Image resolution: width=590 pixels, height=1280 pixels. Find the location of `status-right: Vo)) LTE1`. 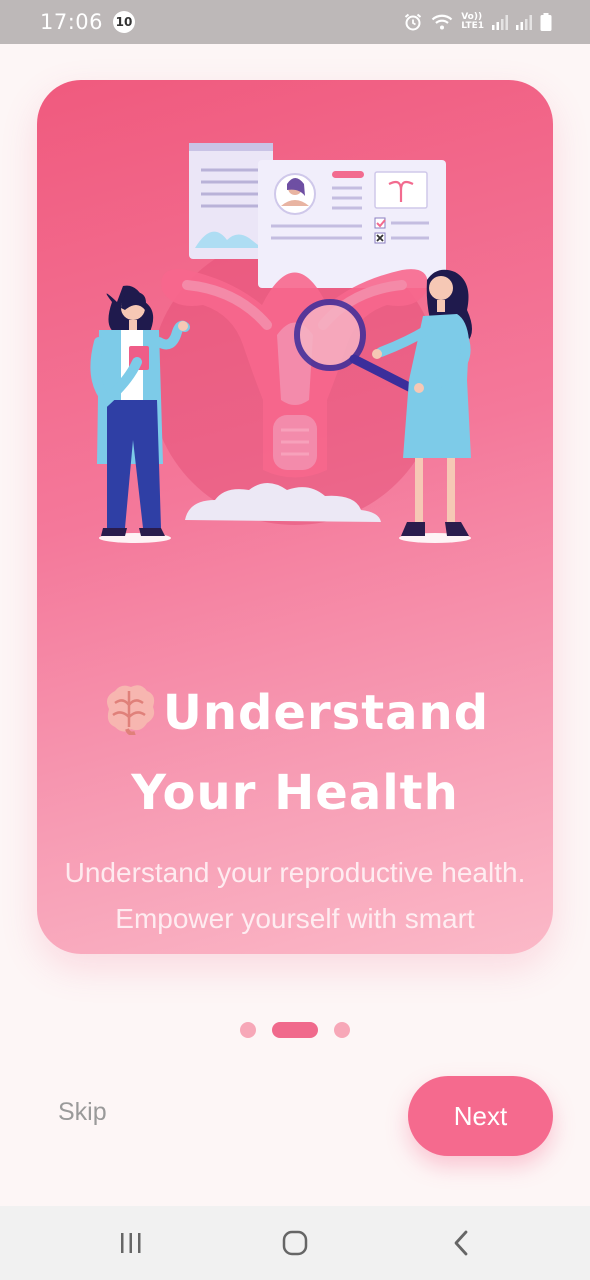

status-right: Vo)) LTE1 is located at coordinates (477, 22).